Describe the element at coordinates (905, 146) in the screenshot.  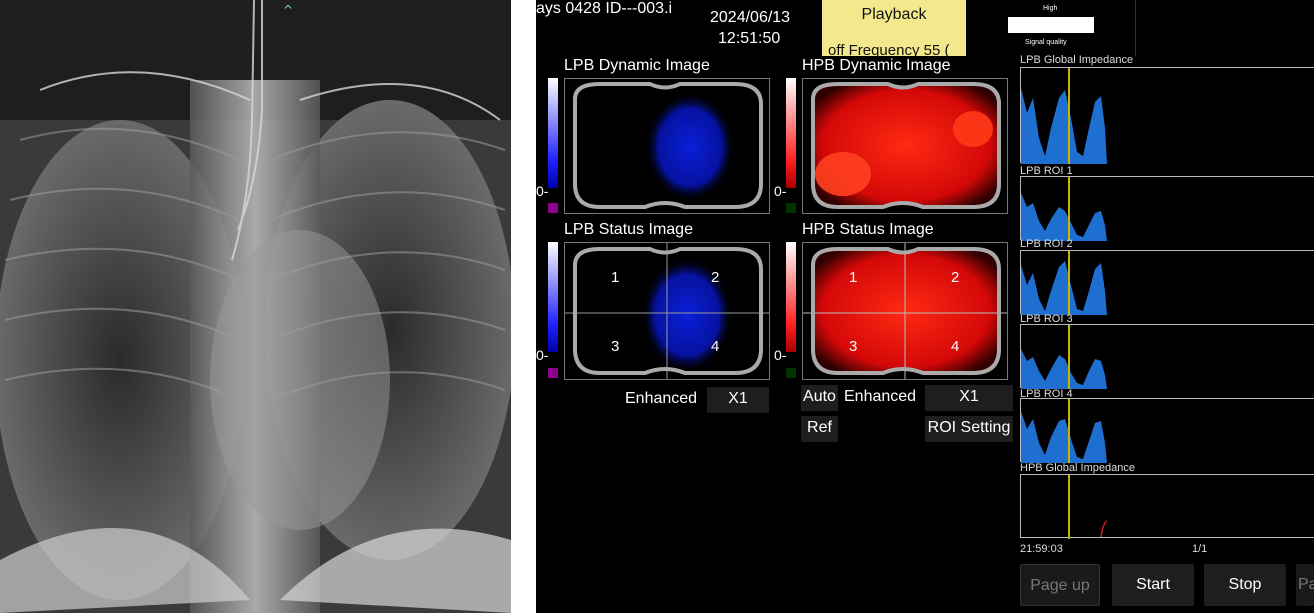
I see `hpb-dynamic-image` at that location.